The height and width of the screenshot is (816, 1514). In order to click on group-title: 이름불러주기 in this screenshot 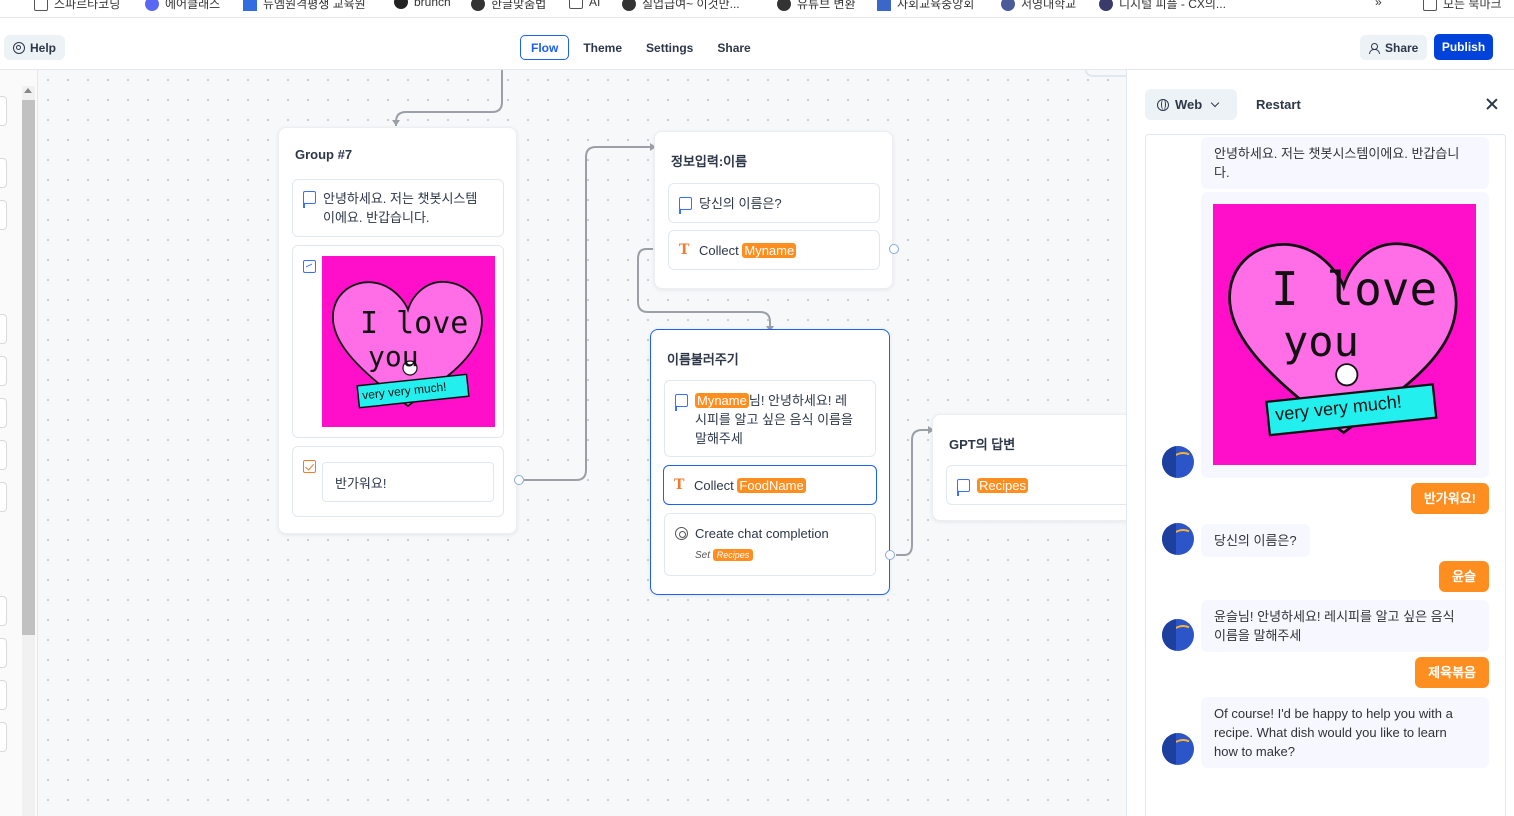, I will do `click(703, 359)`.